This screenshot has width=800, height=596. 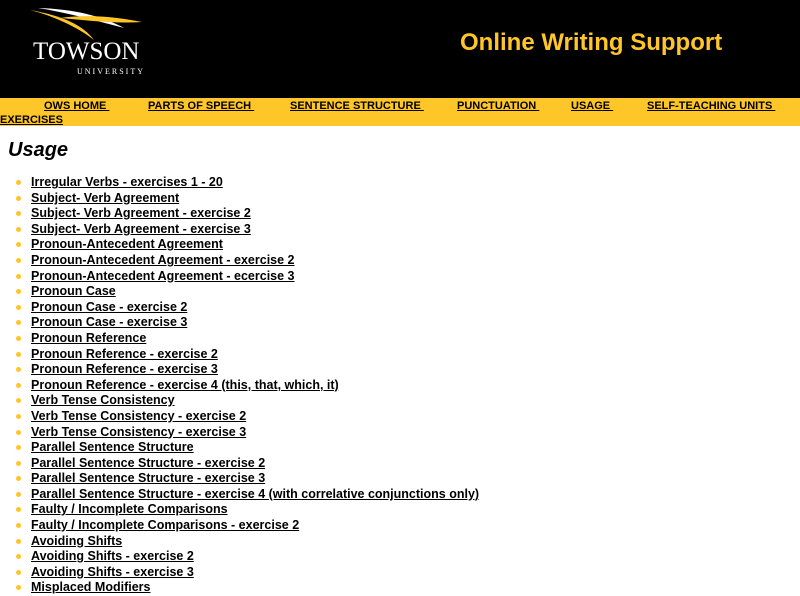 I want to click on list-item: Parallel Sentence Structure, so click(x=239, y=447).